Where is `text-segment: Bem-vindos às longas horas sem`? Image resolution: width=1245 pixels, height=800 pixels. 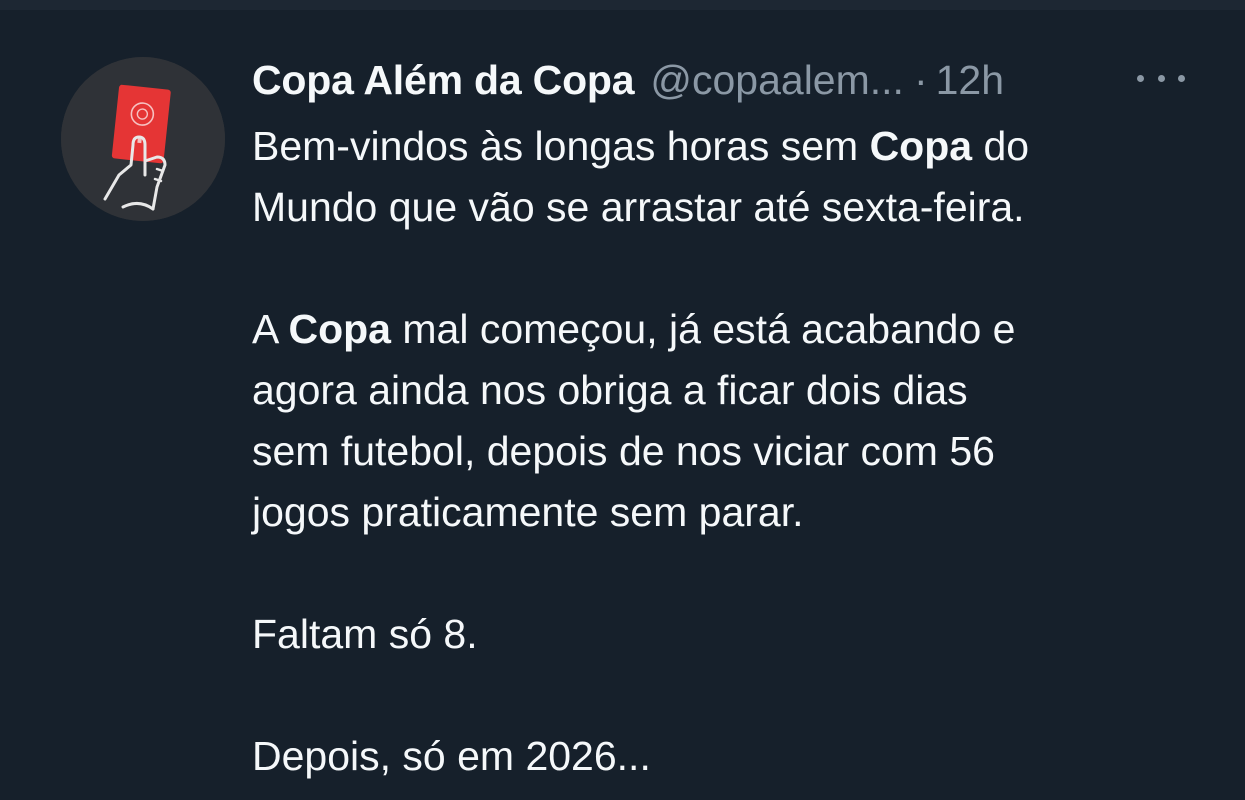 text-segment: Bem-vindos às longas horas sem is located at coordinates (561, 146).